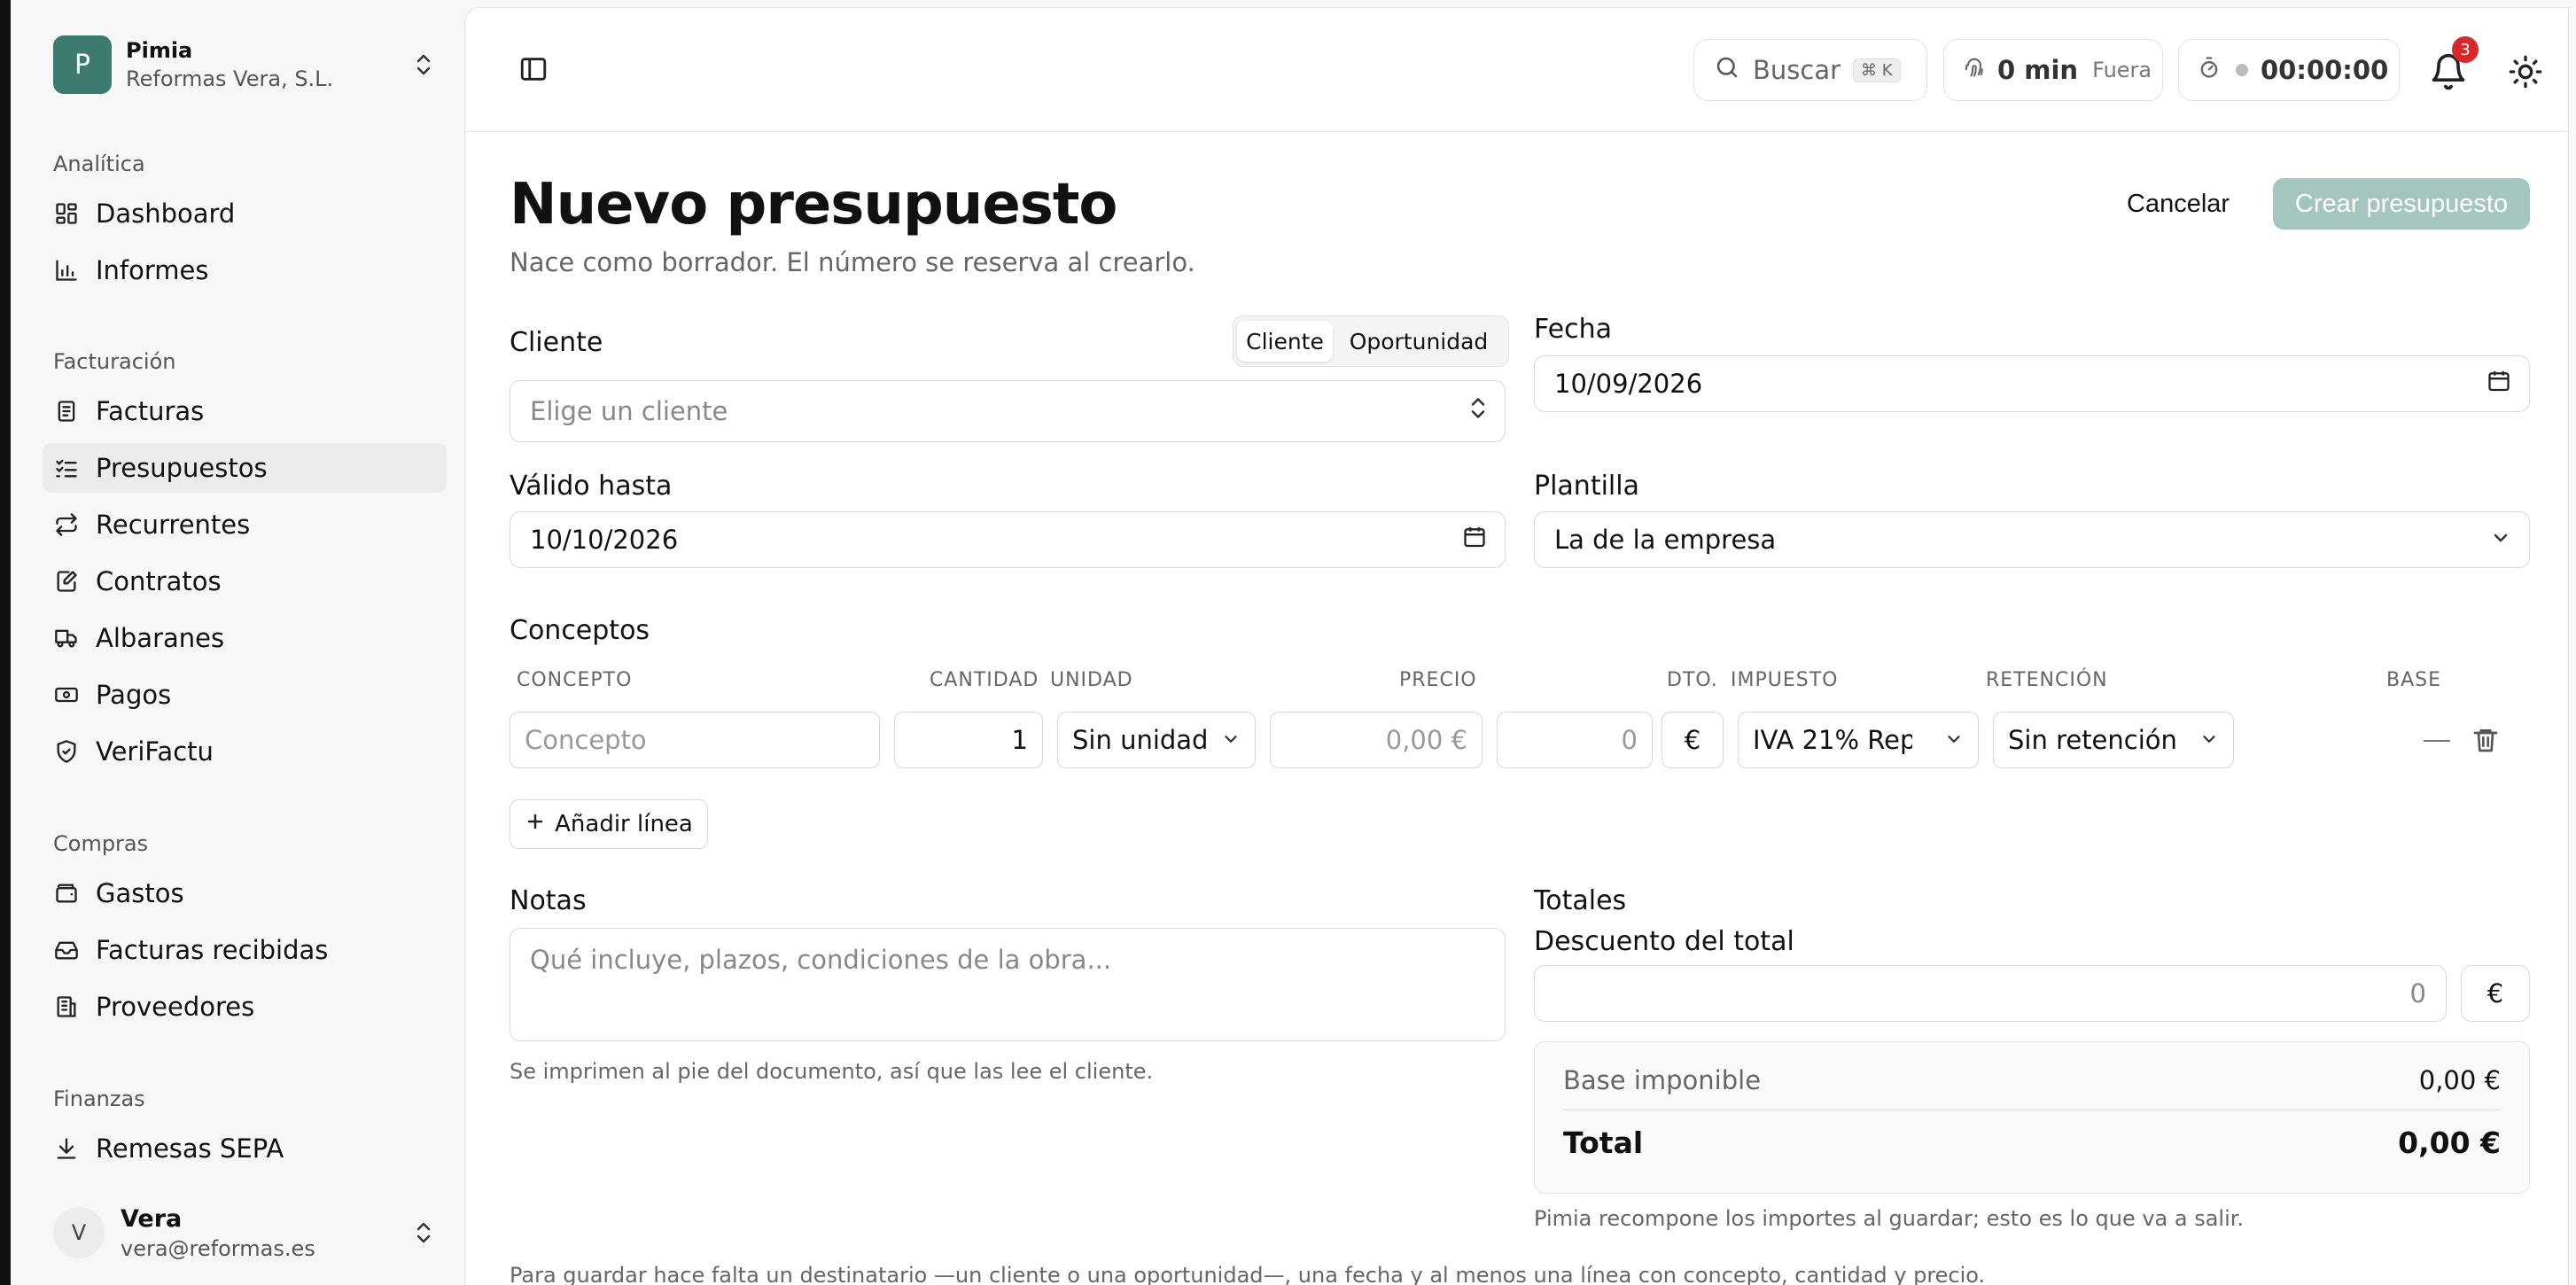  What do you see at coordinates (2414, 680) in the screenshot?
I see `col-base: BASE` at bounding box center [2414, 680].